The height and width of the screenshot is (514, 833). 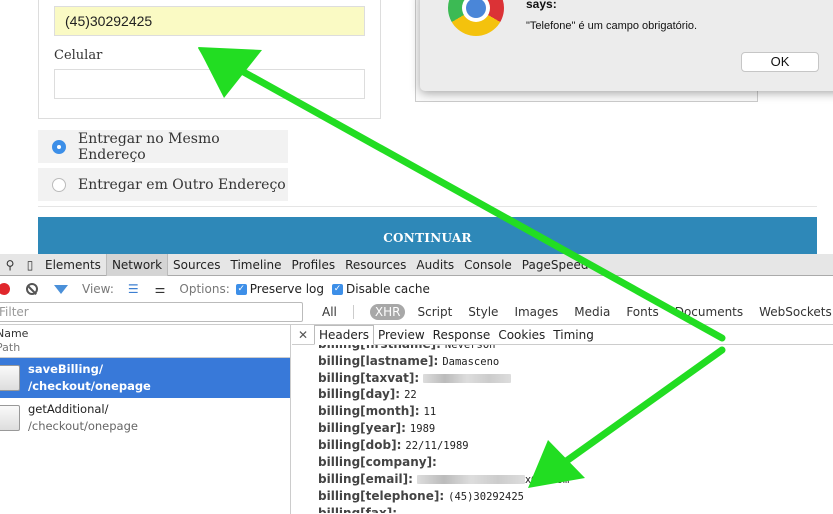 What do you see at coordinates (32, 289) in the screenshot?
I see `clear-icon` at bounding box center [32, 289].